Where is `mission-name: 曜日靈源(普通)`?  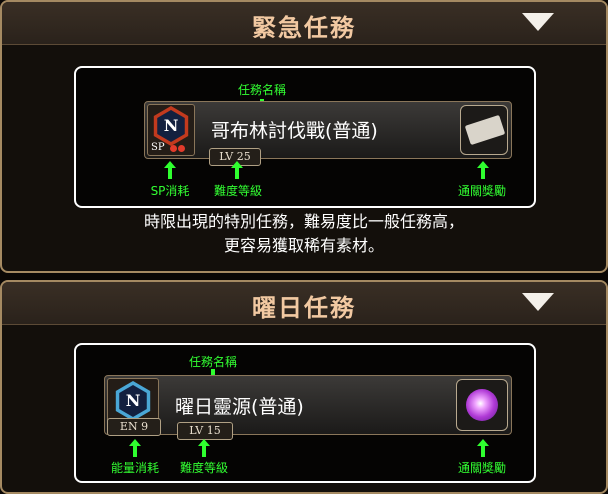
mission-name: 曜日靈源(普通) is located at coordinates (239, 407).